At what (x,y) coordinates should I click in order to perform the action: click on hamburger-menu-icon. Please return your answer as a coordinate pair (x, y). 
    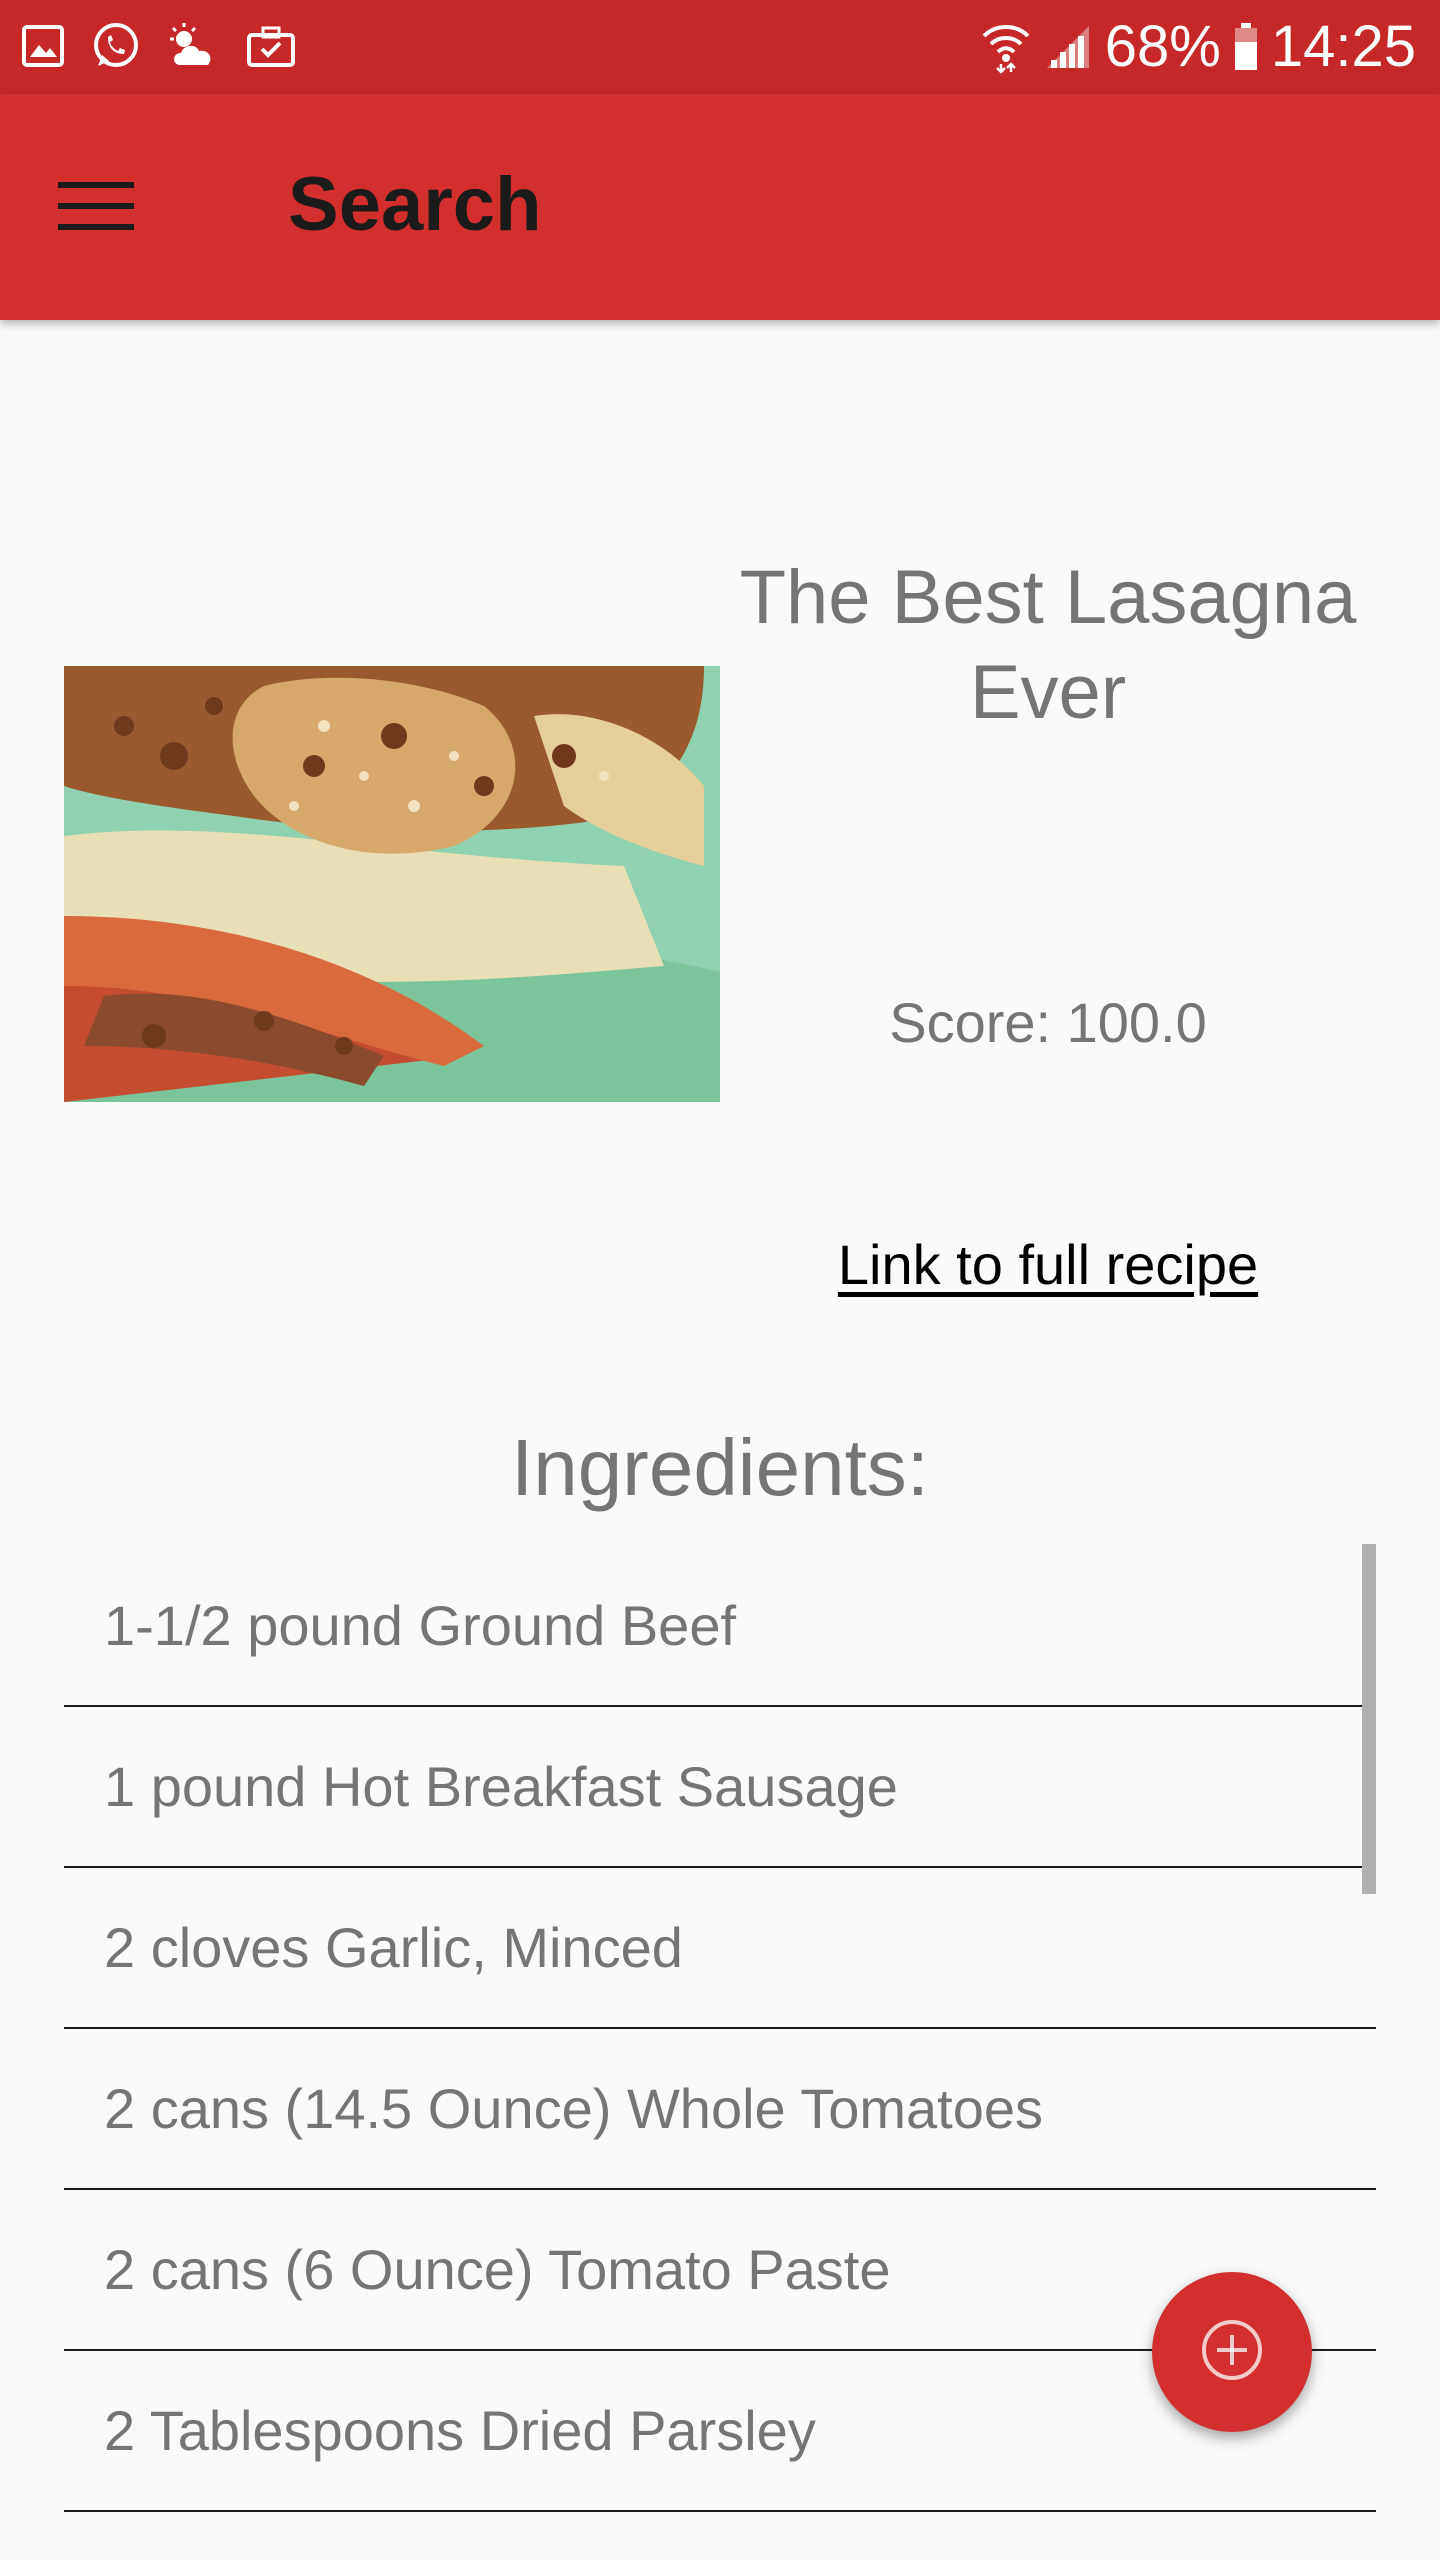
    Looking at the image, I should click on (96, 208).